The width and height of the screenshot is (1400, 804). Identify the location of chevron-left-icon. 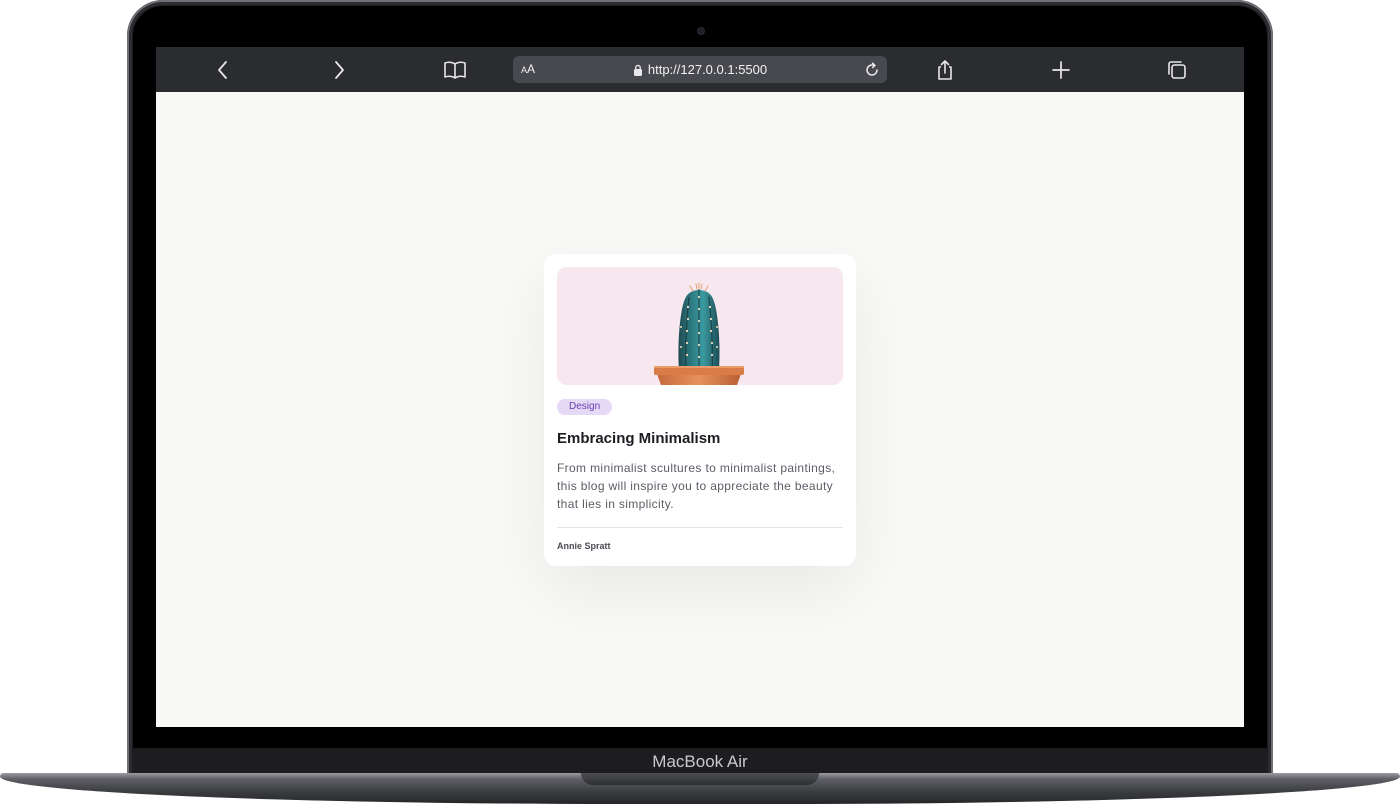
(222, 70).